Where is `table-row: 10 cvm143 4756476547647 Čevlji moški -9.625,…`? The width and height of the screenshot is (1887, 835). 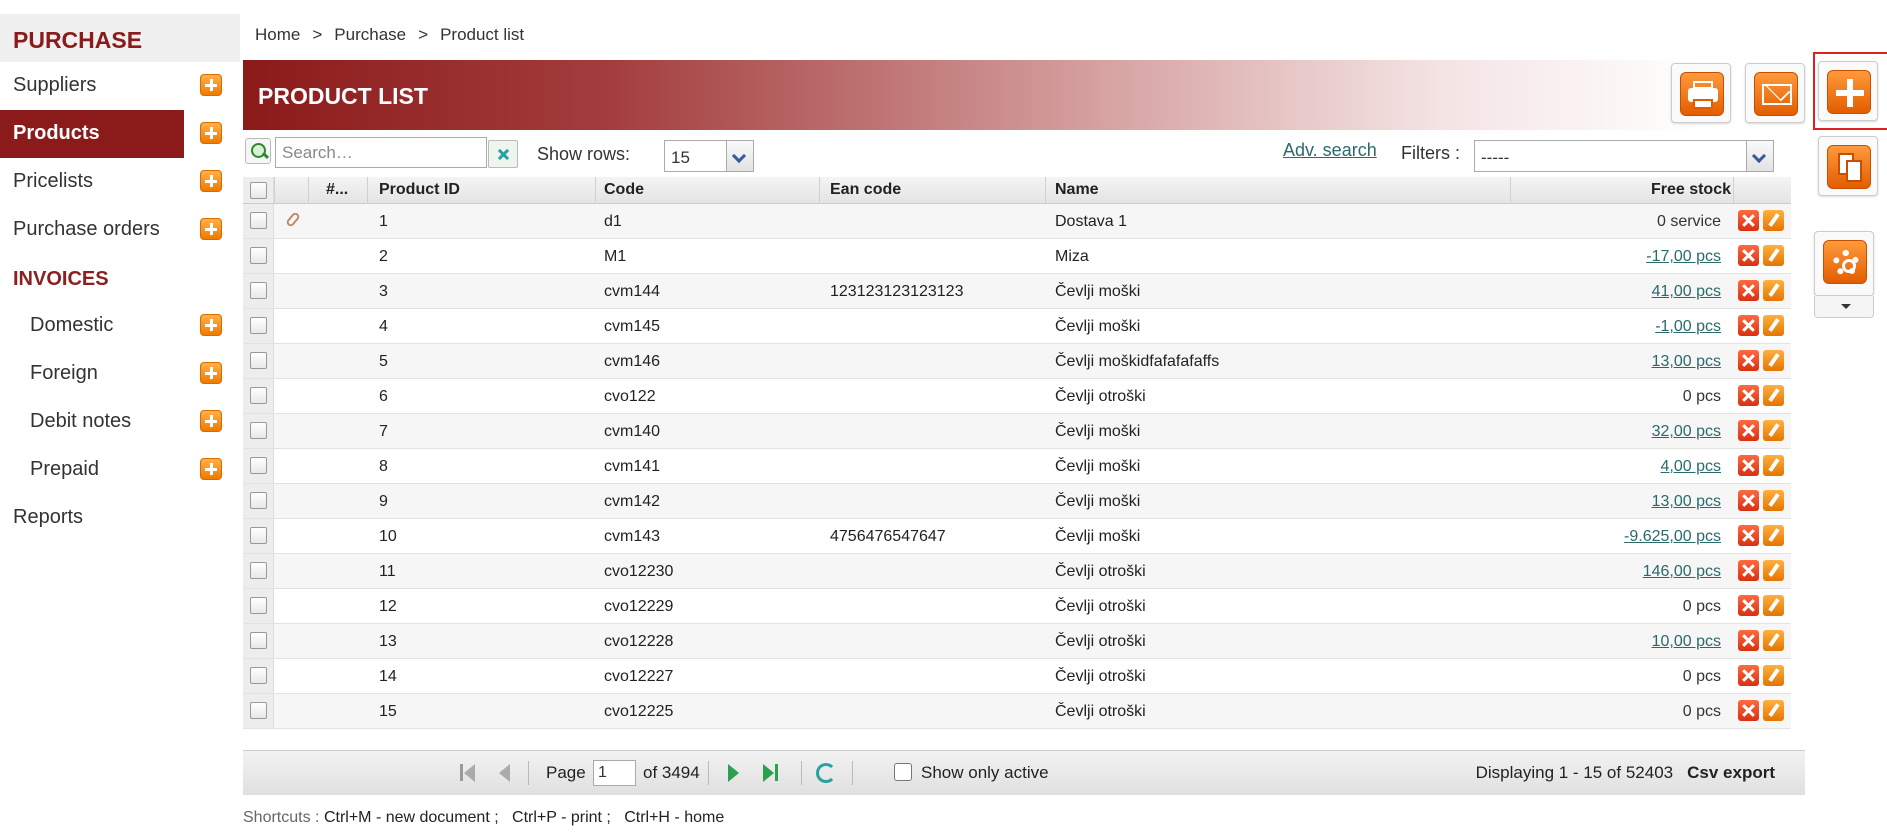
table-row: 10 cvm143 4756476547647 Čevlji moški -9.625,… is located at coordinates (1017, 536).